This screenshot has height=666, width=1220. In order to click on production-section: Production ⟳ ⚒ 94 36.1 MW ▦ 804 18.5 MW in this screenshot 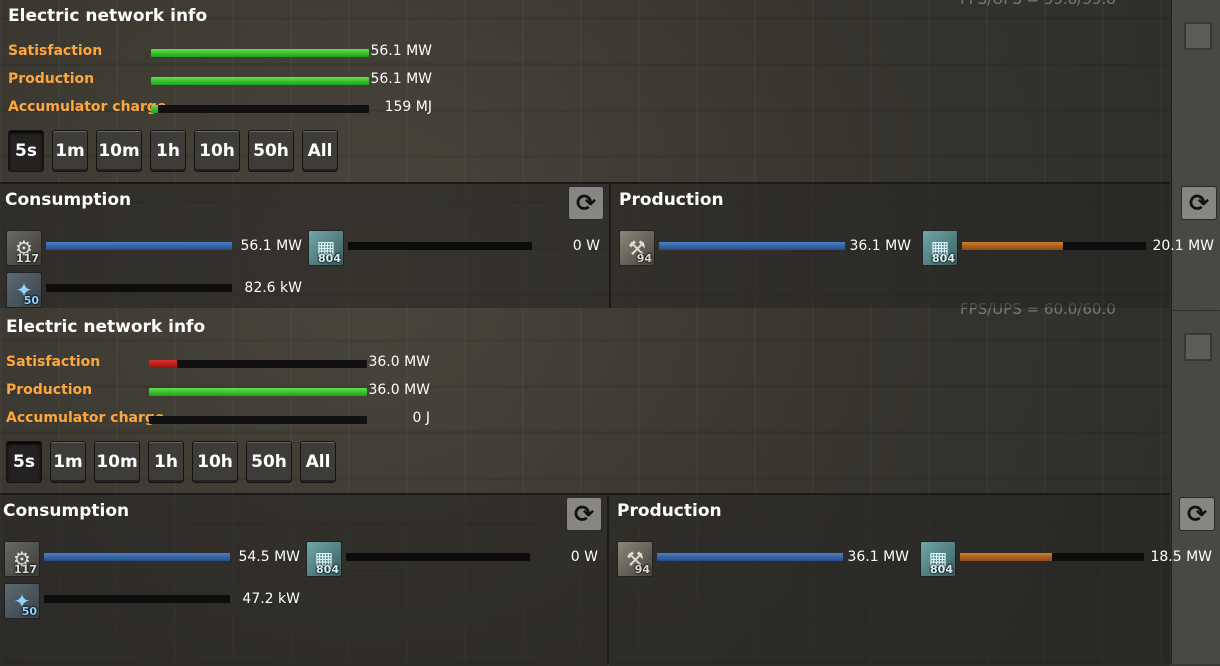, I will do `click(912, 579)`.